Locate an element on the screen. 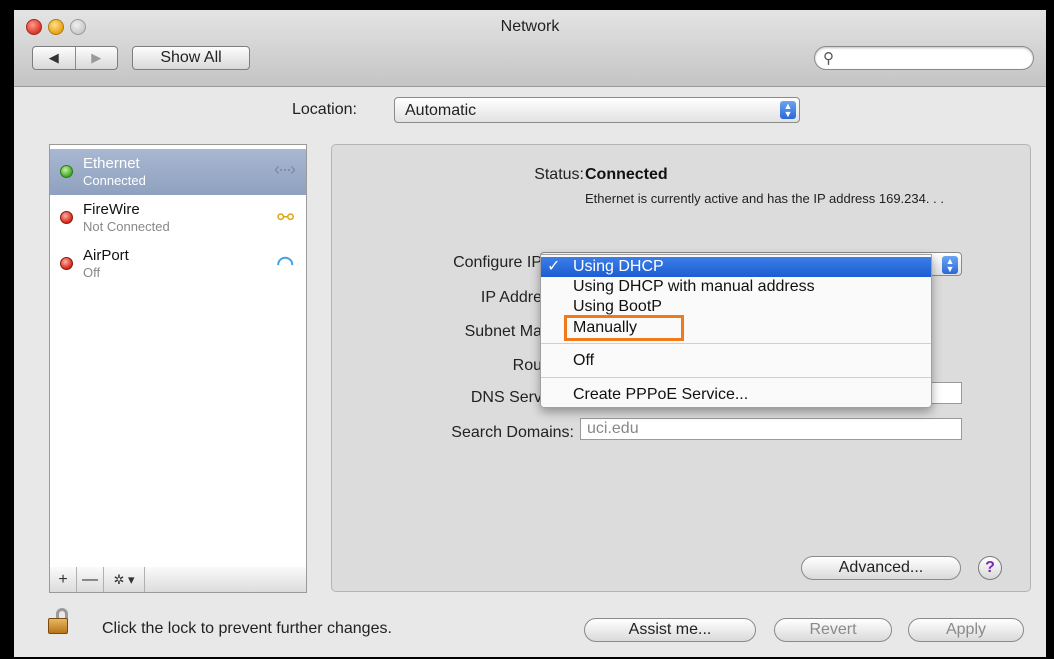 This screenshot has width=1054, height=659. subnet-mask-label: Subnet Ma is located at coordinates (503, 331).